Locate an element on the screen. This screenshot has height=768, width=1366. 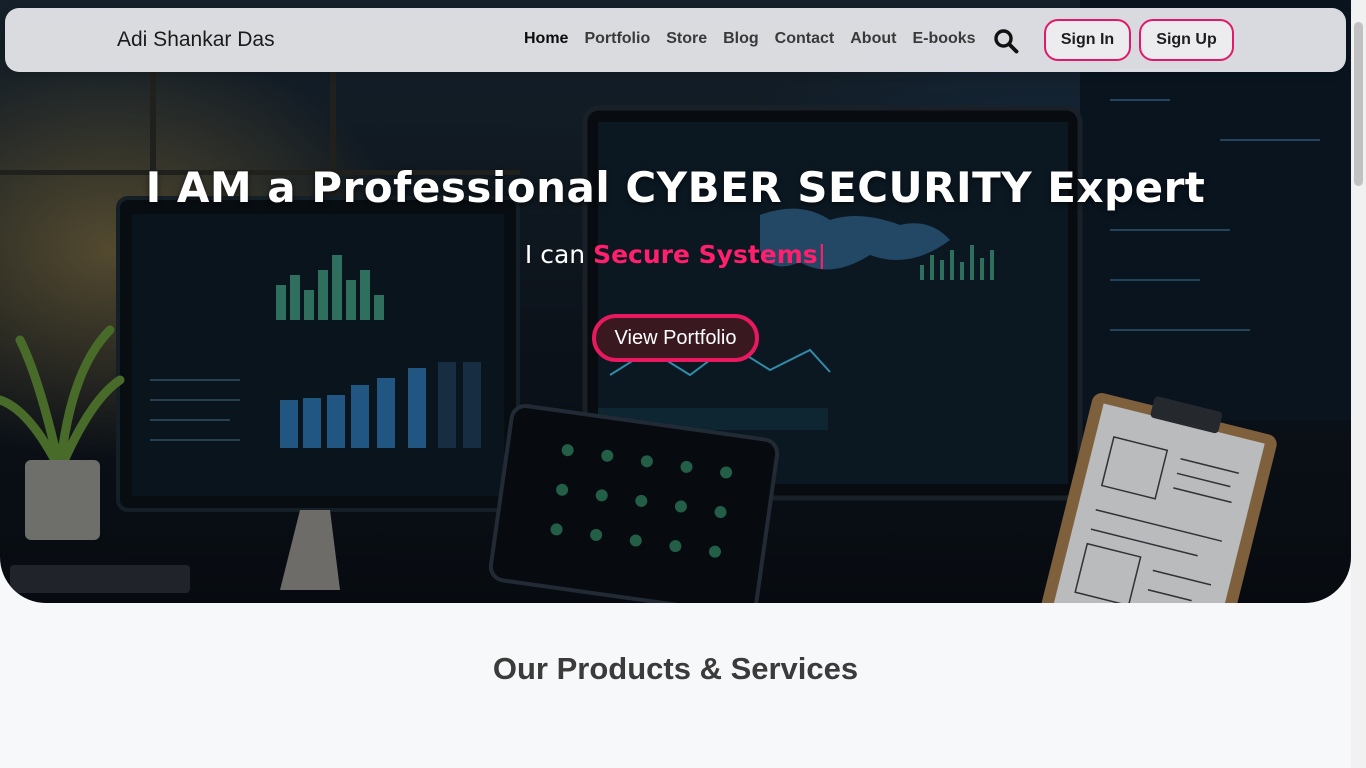
nav-link-contact: Contact is located at coordinates (805, 39).